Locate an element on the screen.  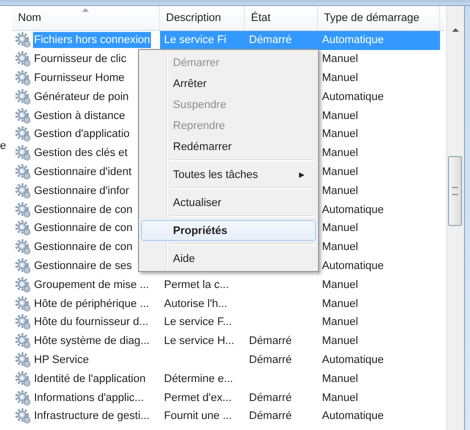
scroll-up-icon is located at coordinates (455, 30).